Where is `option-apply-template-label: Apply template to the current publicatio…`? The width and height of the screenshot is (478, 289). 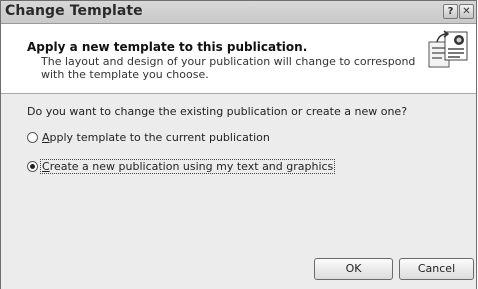
option-apply-template-label: Apply template to the current publicatio… is located at coordinates (156, 137).